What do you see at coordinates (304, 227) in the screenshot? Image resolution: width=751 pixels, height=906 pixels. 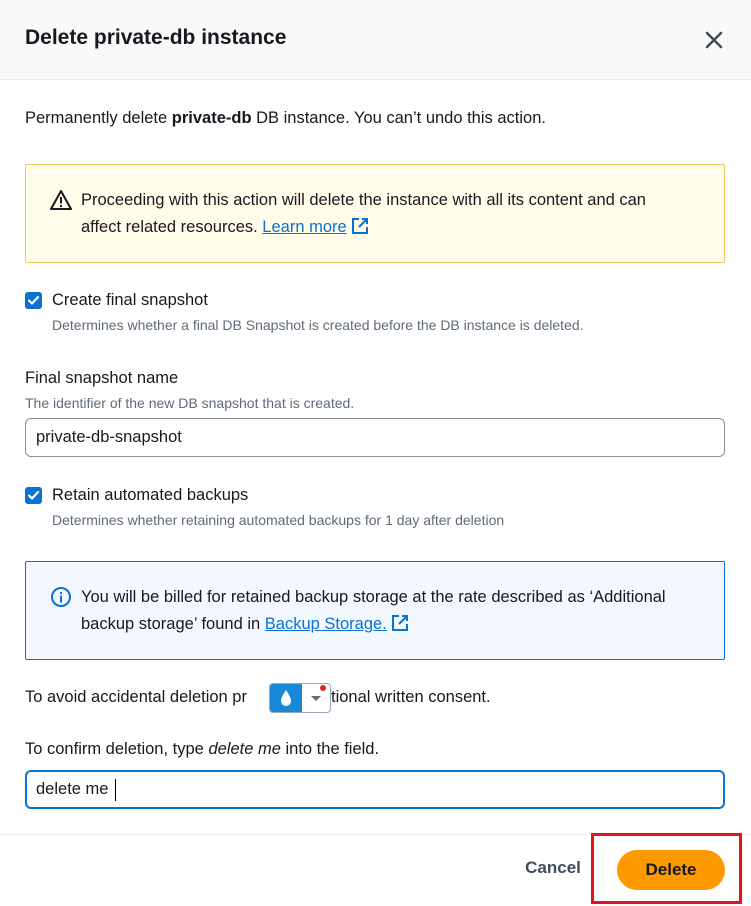 I see `learn-more-link: Learn more` at bounding box center [304, 227].